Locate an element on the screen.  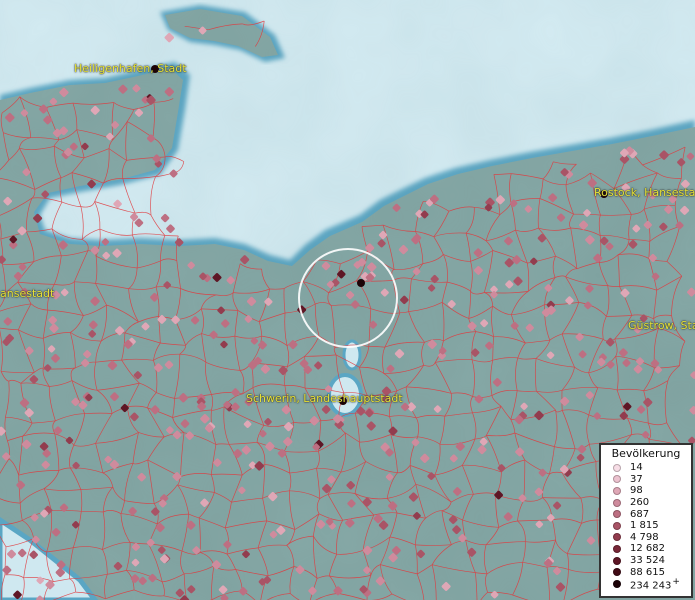
place-label-schwerin: Schwerin, Landeshauptstadt is located at coordinates (324, 398).